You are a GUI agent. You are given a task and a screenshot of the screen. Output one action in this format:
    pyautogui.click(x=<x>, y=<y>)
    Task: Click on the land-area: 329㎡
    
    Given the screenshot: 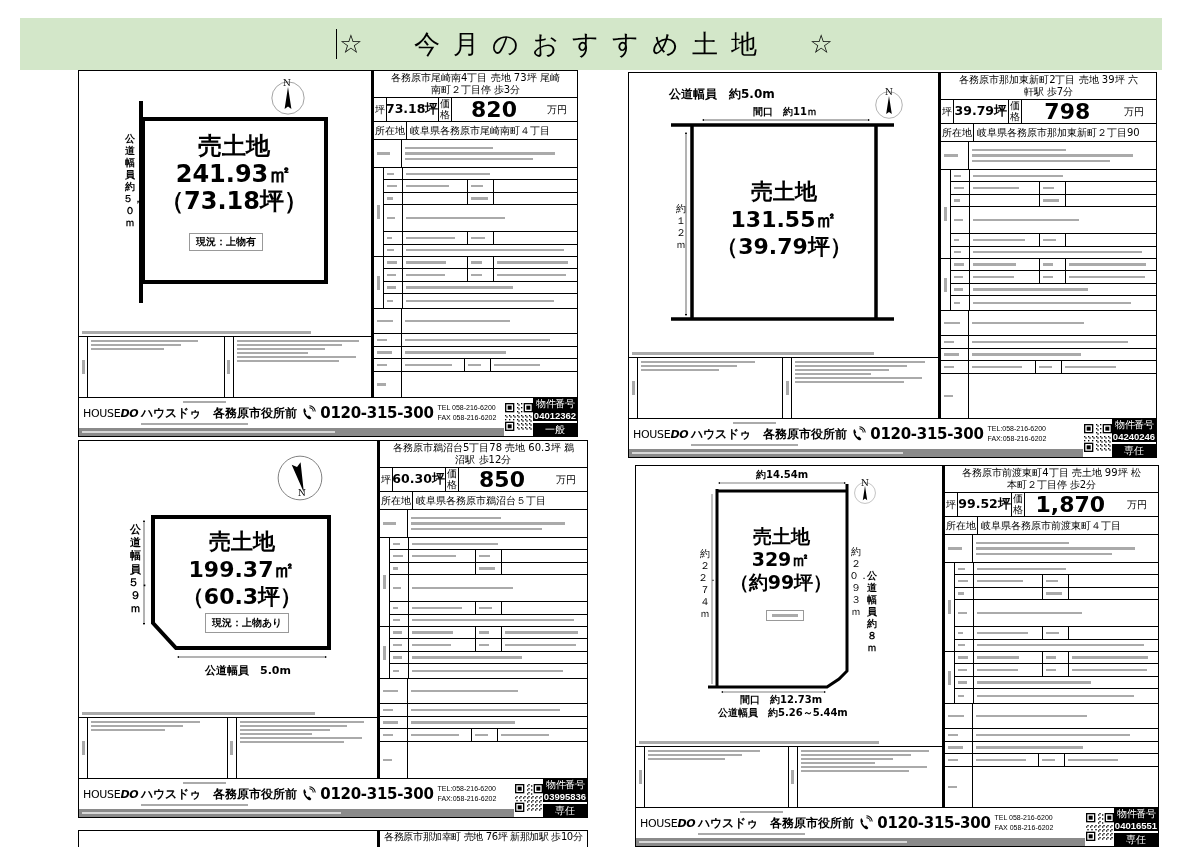 What is the action you would take?
    pyautogui.click(x=781, y=560)
    